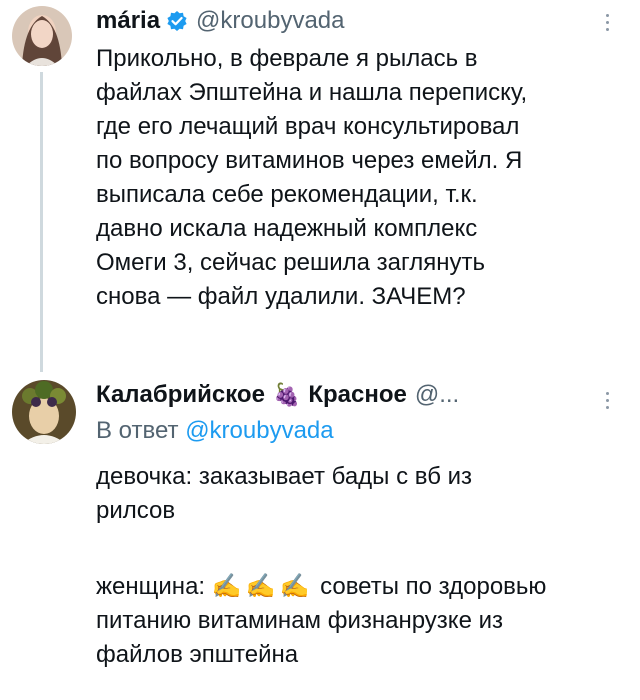 Image resolution: width=640 pixels, height=700 pixels. I want to click on reply-prefix: В ответ, so click(137, 430).